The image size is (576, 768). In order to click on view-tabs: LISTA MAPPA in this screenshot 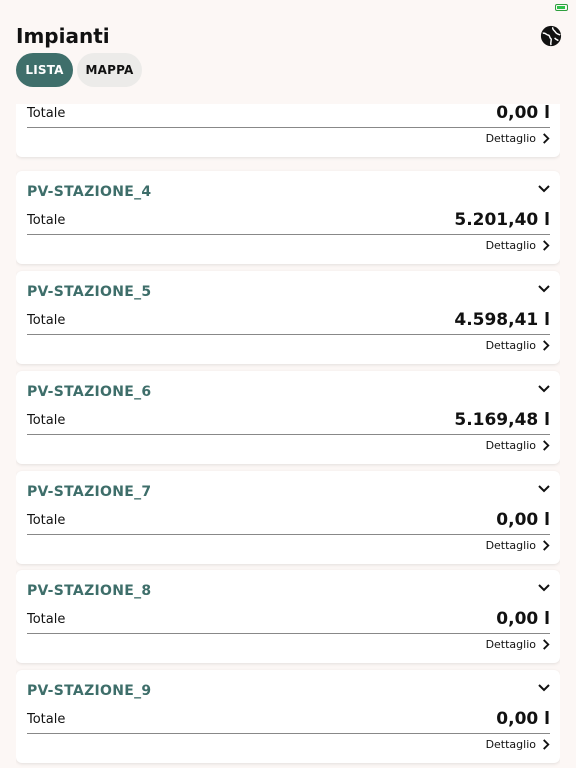, I will do `click(79, 70)`.